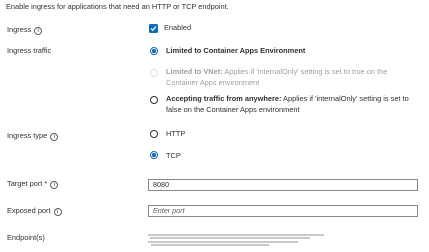  What do you see at coordinates (34, 211) in the screenshot?
I see `exposed-port-label: Exposed port i` at bounding box center [34, 211].